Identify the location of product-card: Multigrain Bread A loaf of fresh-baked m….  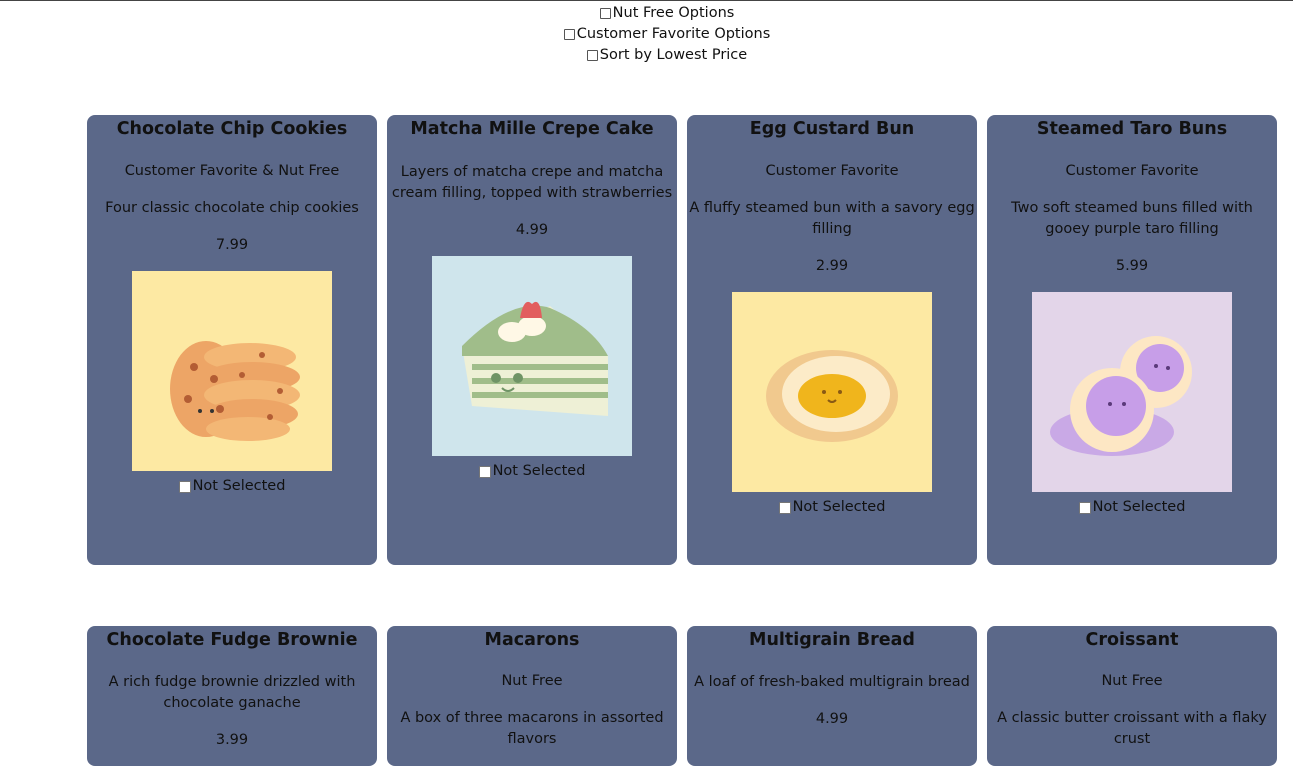
(832, 696).